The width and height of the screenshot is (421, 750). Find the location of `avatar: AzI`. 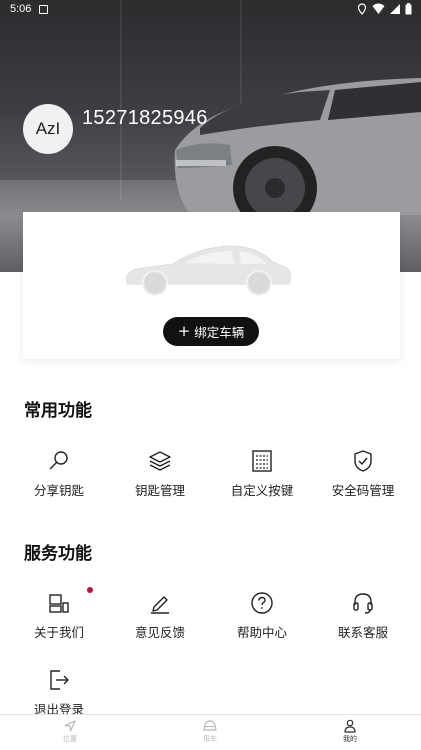

avatar: AzI is located at coordinates (48, 129).